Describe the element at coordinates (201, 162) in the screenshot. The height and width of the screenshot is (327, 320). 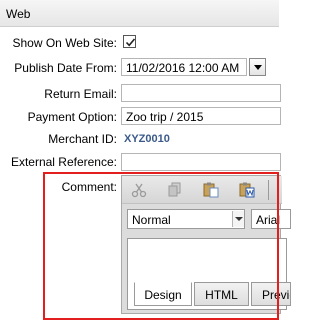
I see `external-reference-input` at that location.